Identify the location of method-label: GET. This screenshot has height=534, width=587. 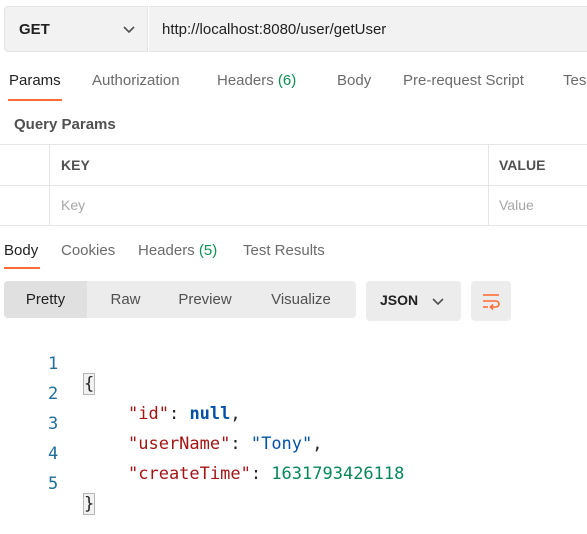
(34, 29).